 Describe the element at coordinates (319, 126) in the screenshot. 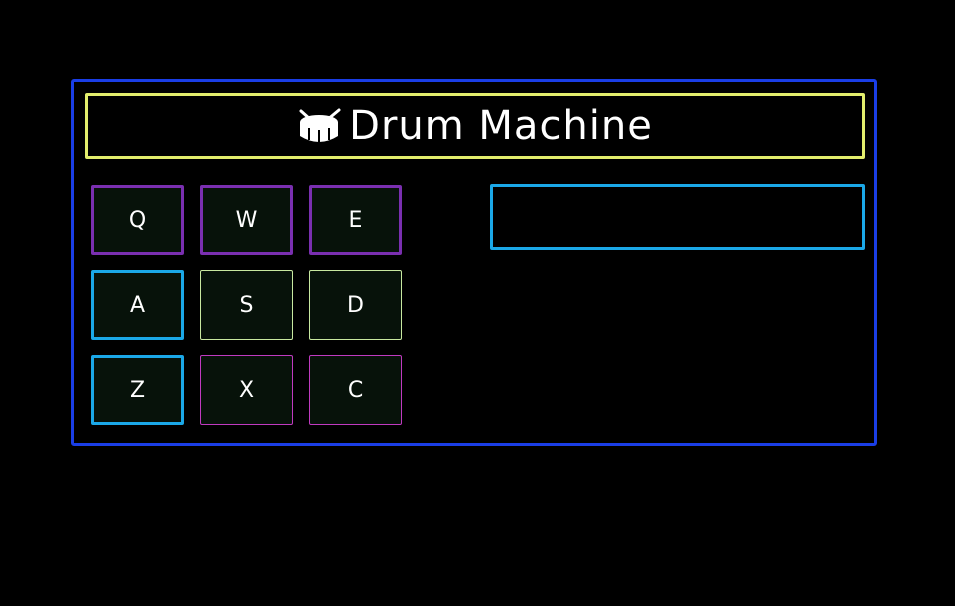

I see `drum-icon` at that location.